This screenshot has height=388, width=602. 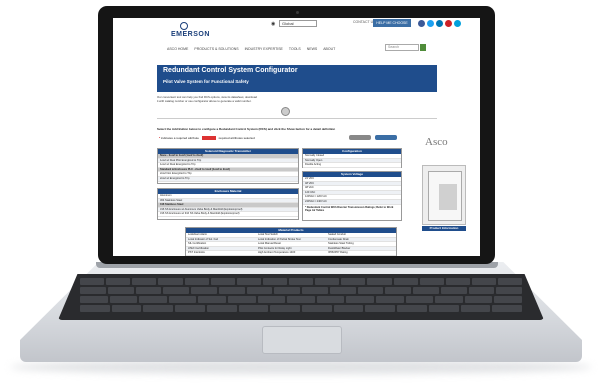 What do you see at coordinates (230, 70) in the screenshot?
I see `page-title: Redundant Control System Configurator` at bounding box center [230, 70].